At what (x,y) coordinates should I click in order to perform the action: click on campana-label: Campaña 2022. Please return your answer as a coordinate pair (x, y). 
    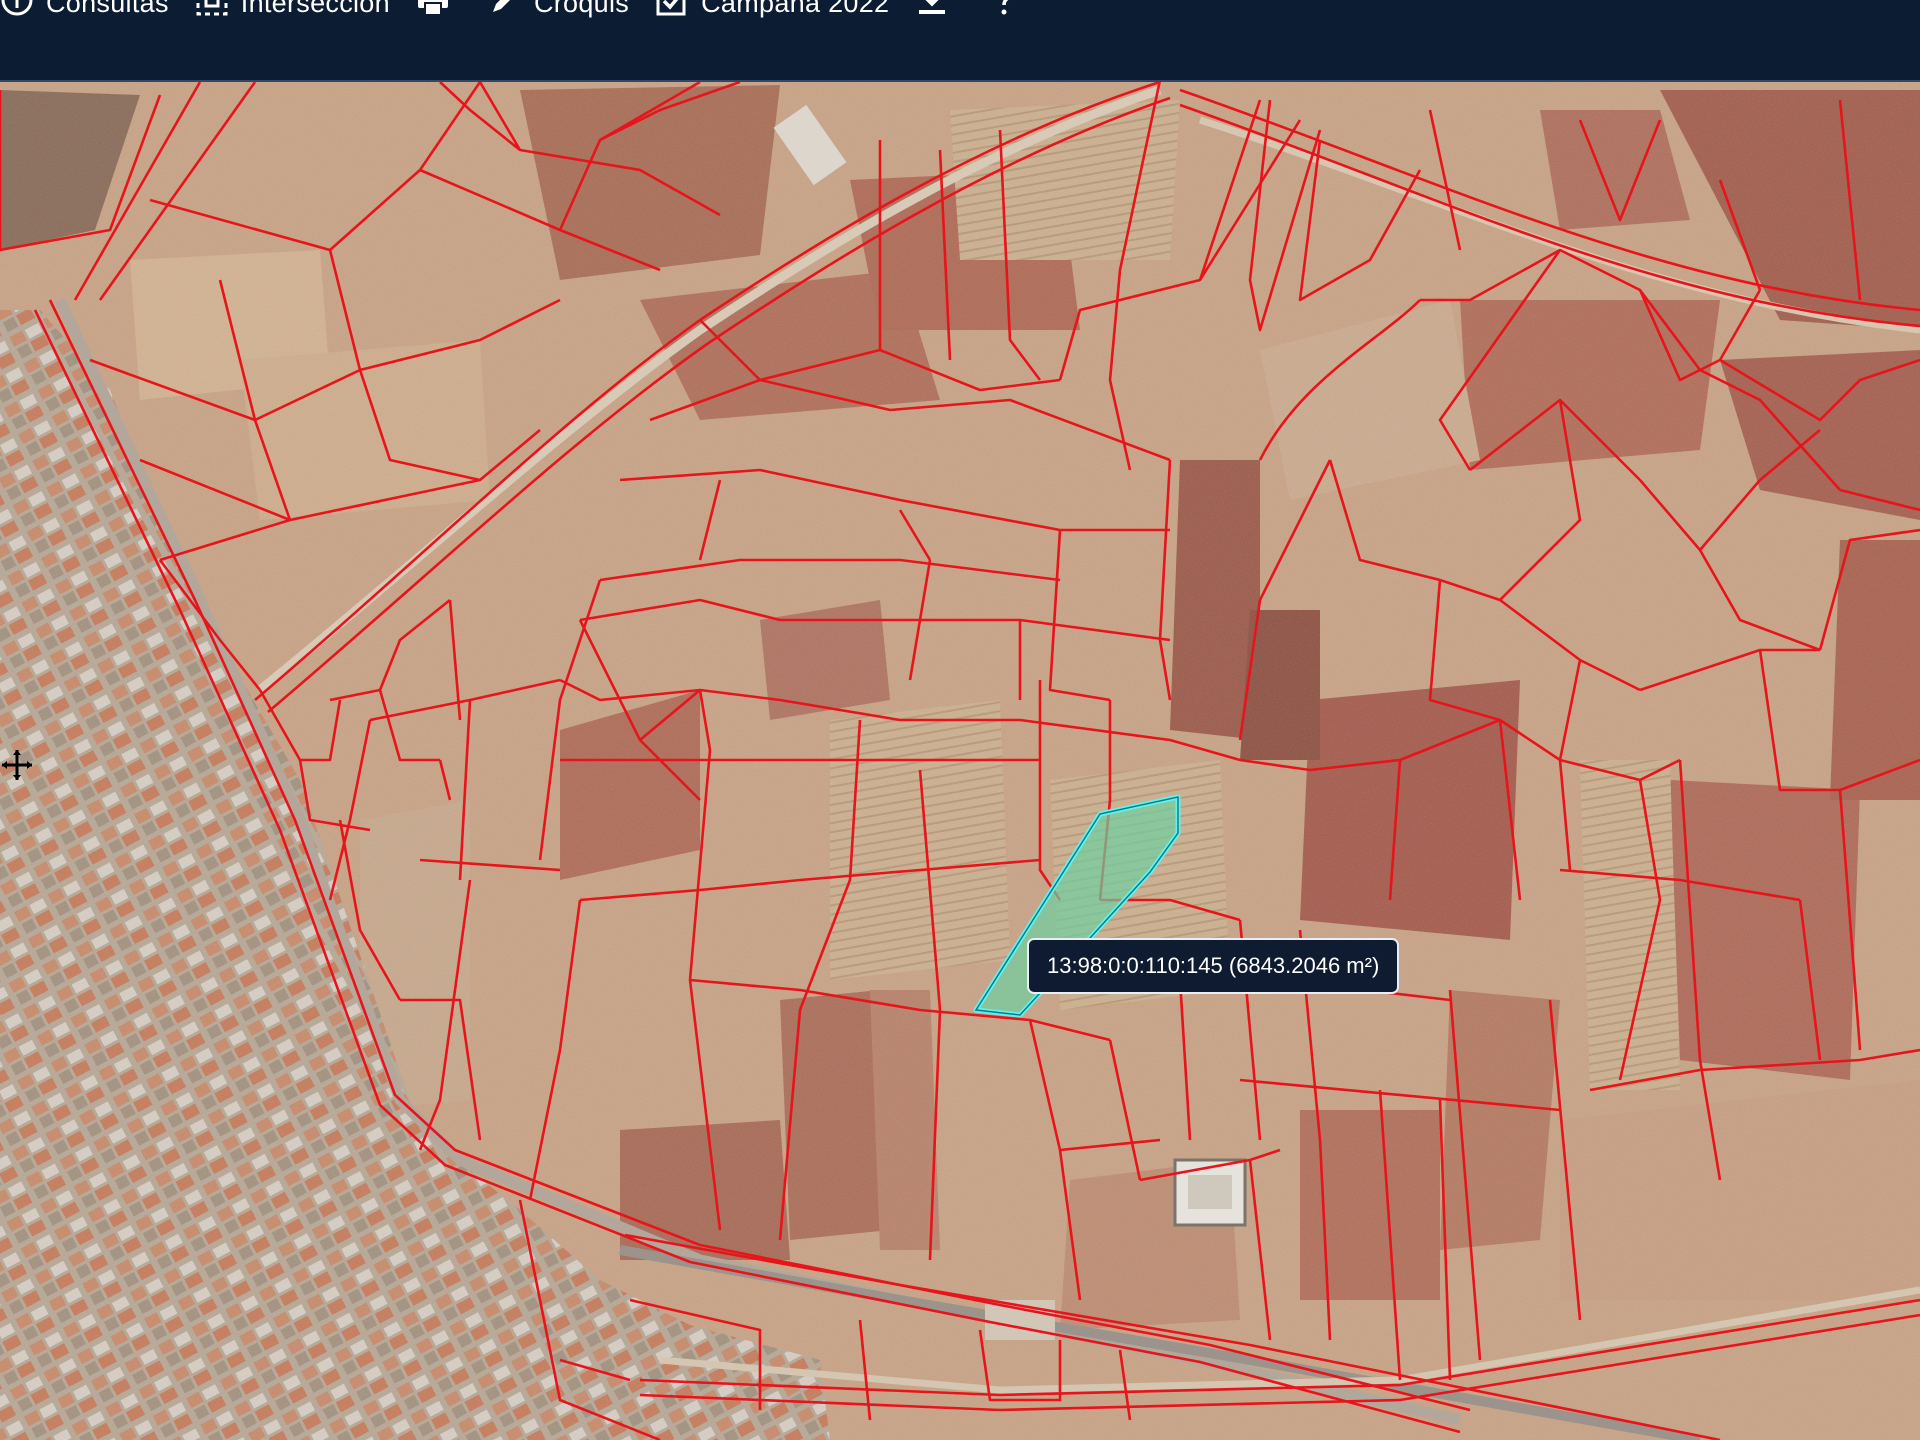
    Looking at the image, I should click on (795, 9).